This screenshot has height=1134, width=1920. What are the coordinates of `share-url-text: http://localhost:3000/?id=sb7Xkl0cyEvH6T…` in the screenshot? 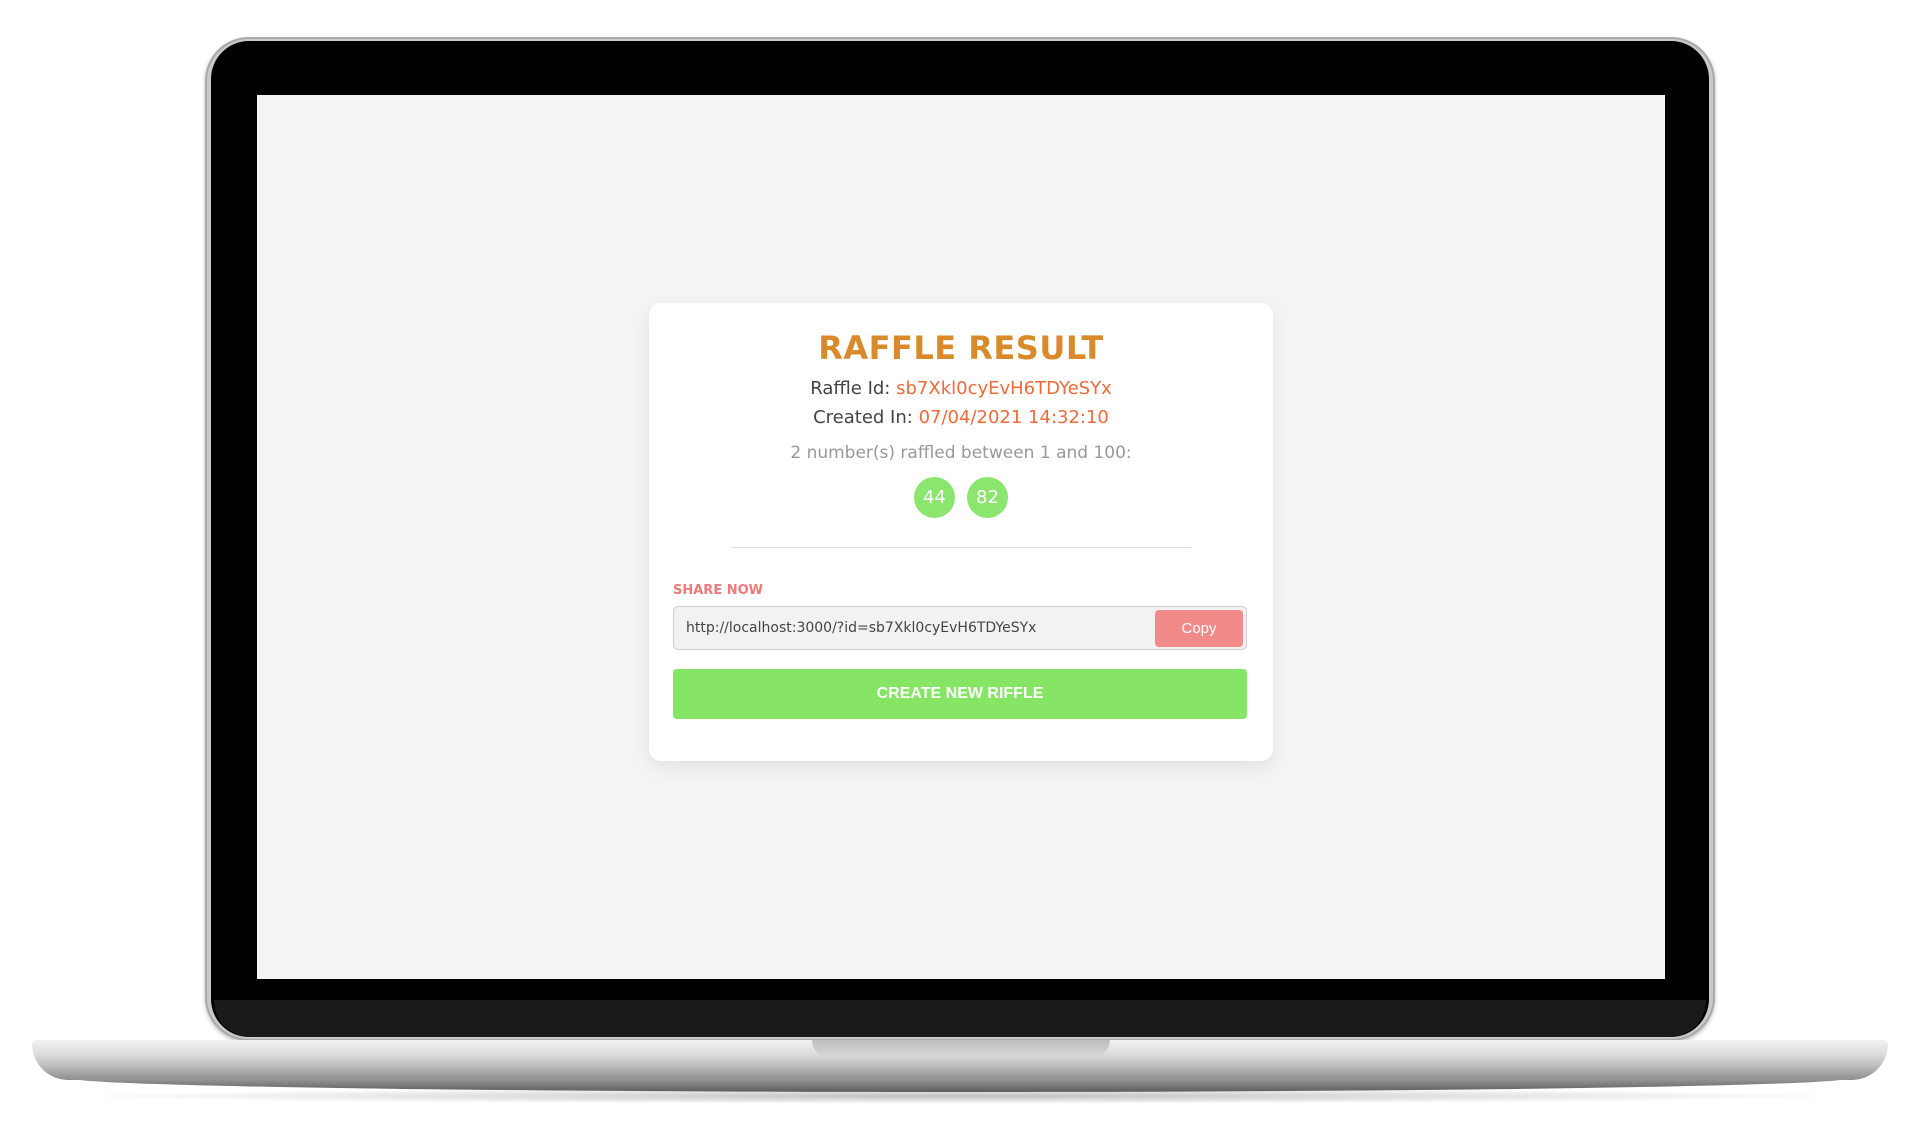 It's located at (861, 628).